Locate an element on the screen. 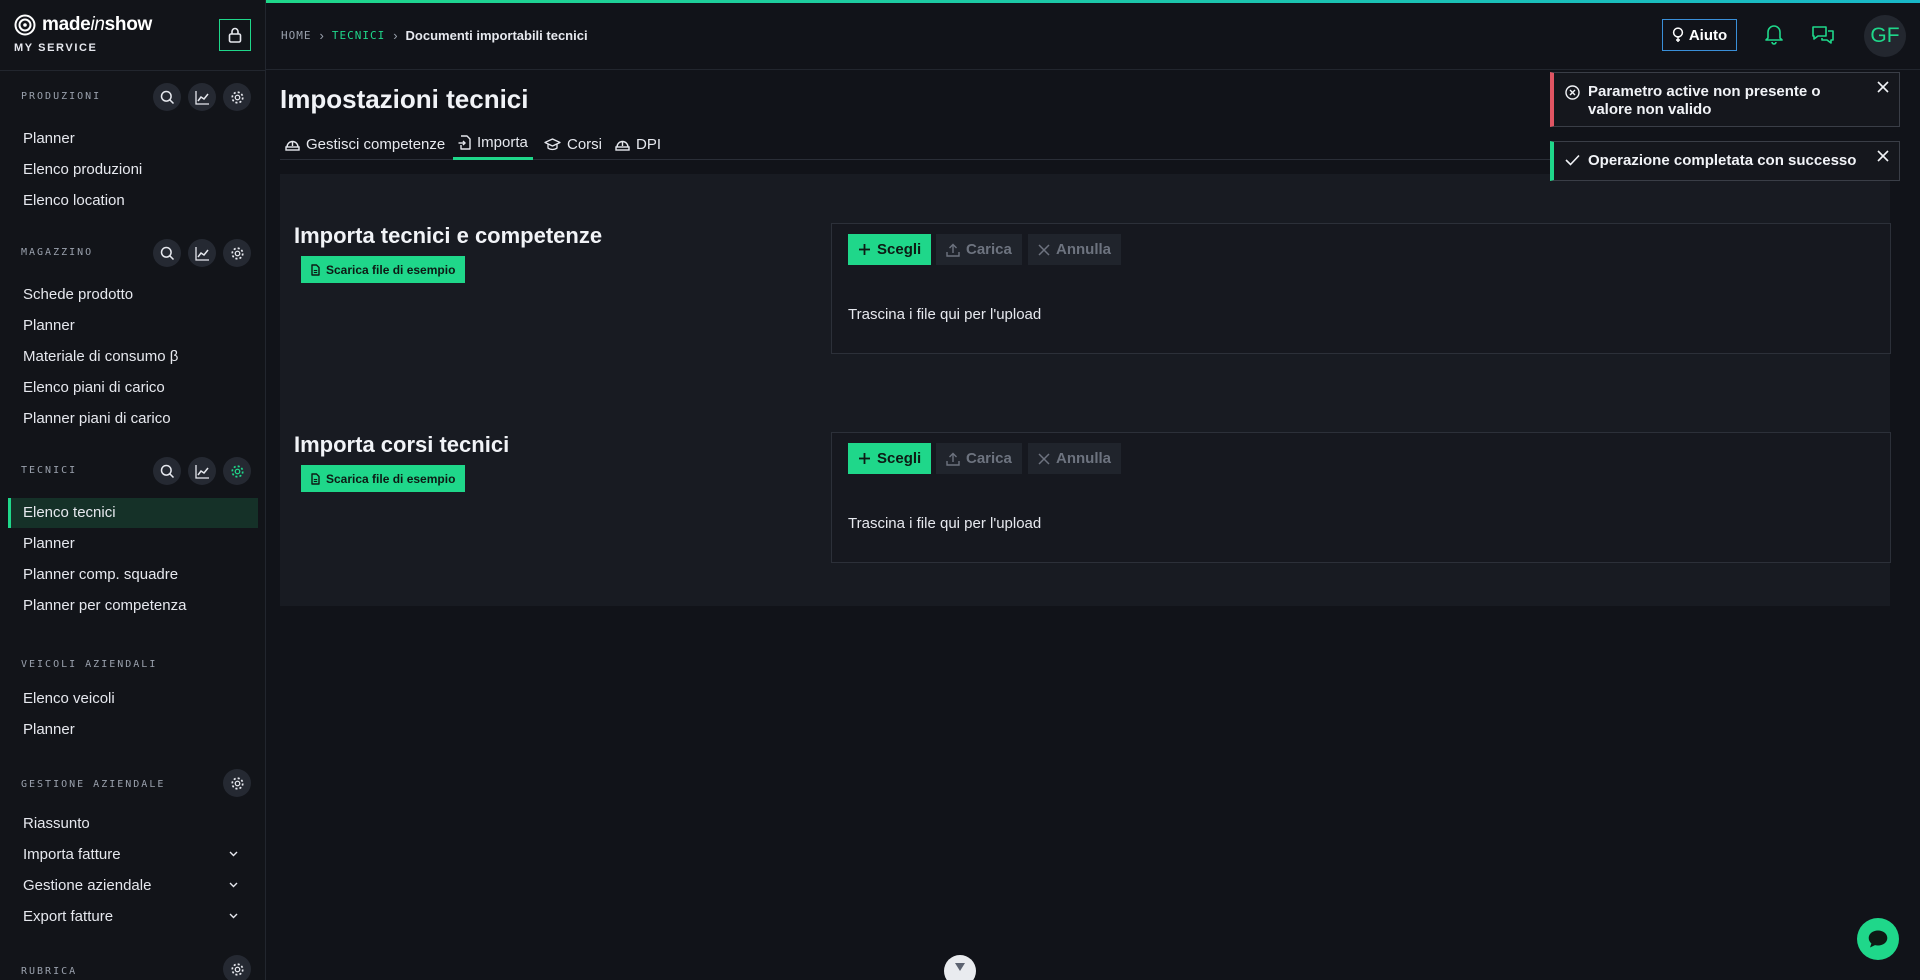 Image resolution: width=1920 pixels, height=980 pixels. sidebar-item-planner-veicoli: Planner is located at coordinates (133, 730).